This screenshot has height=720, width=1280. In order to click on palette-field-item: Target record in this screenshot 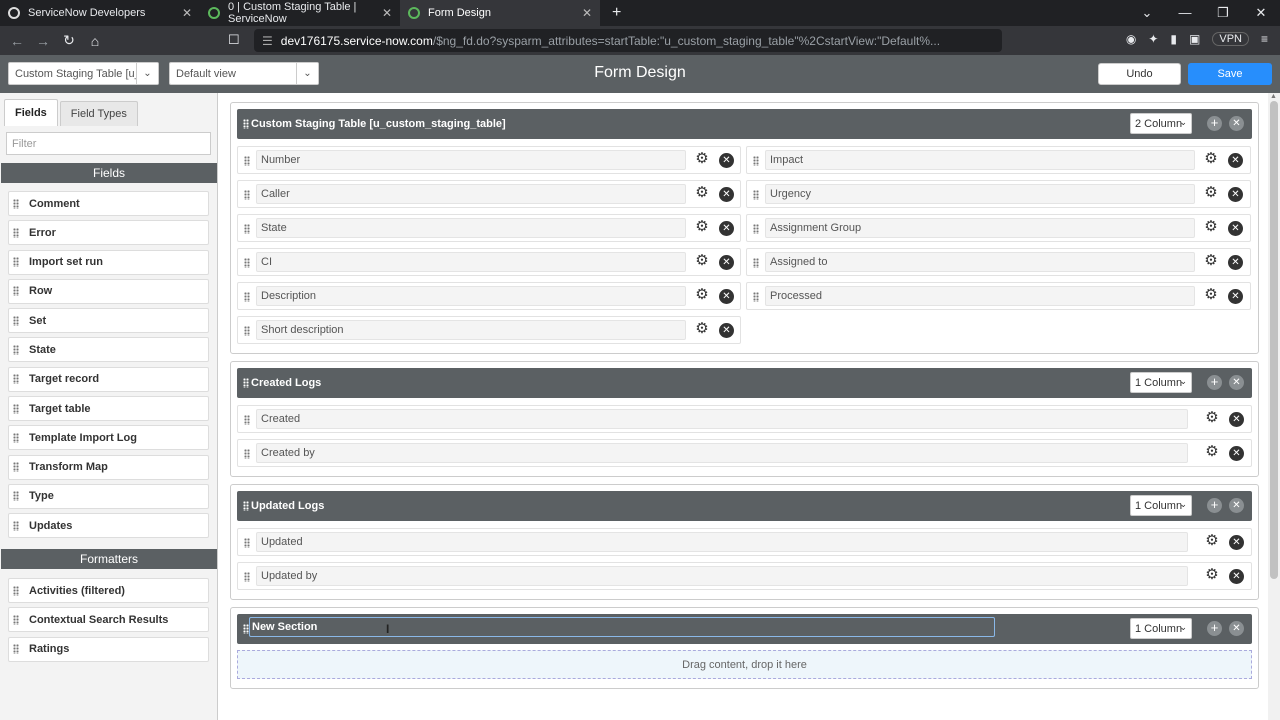, I will do `click(108, 379)`.